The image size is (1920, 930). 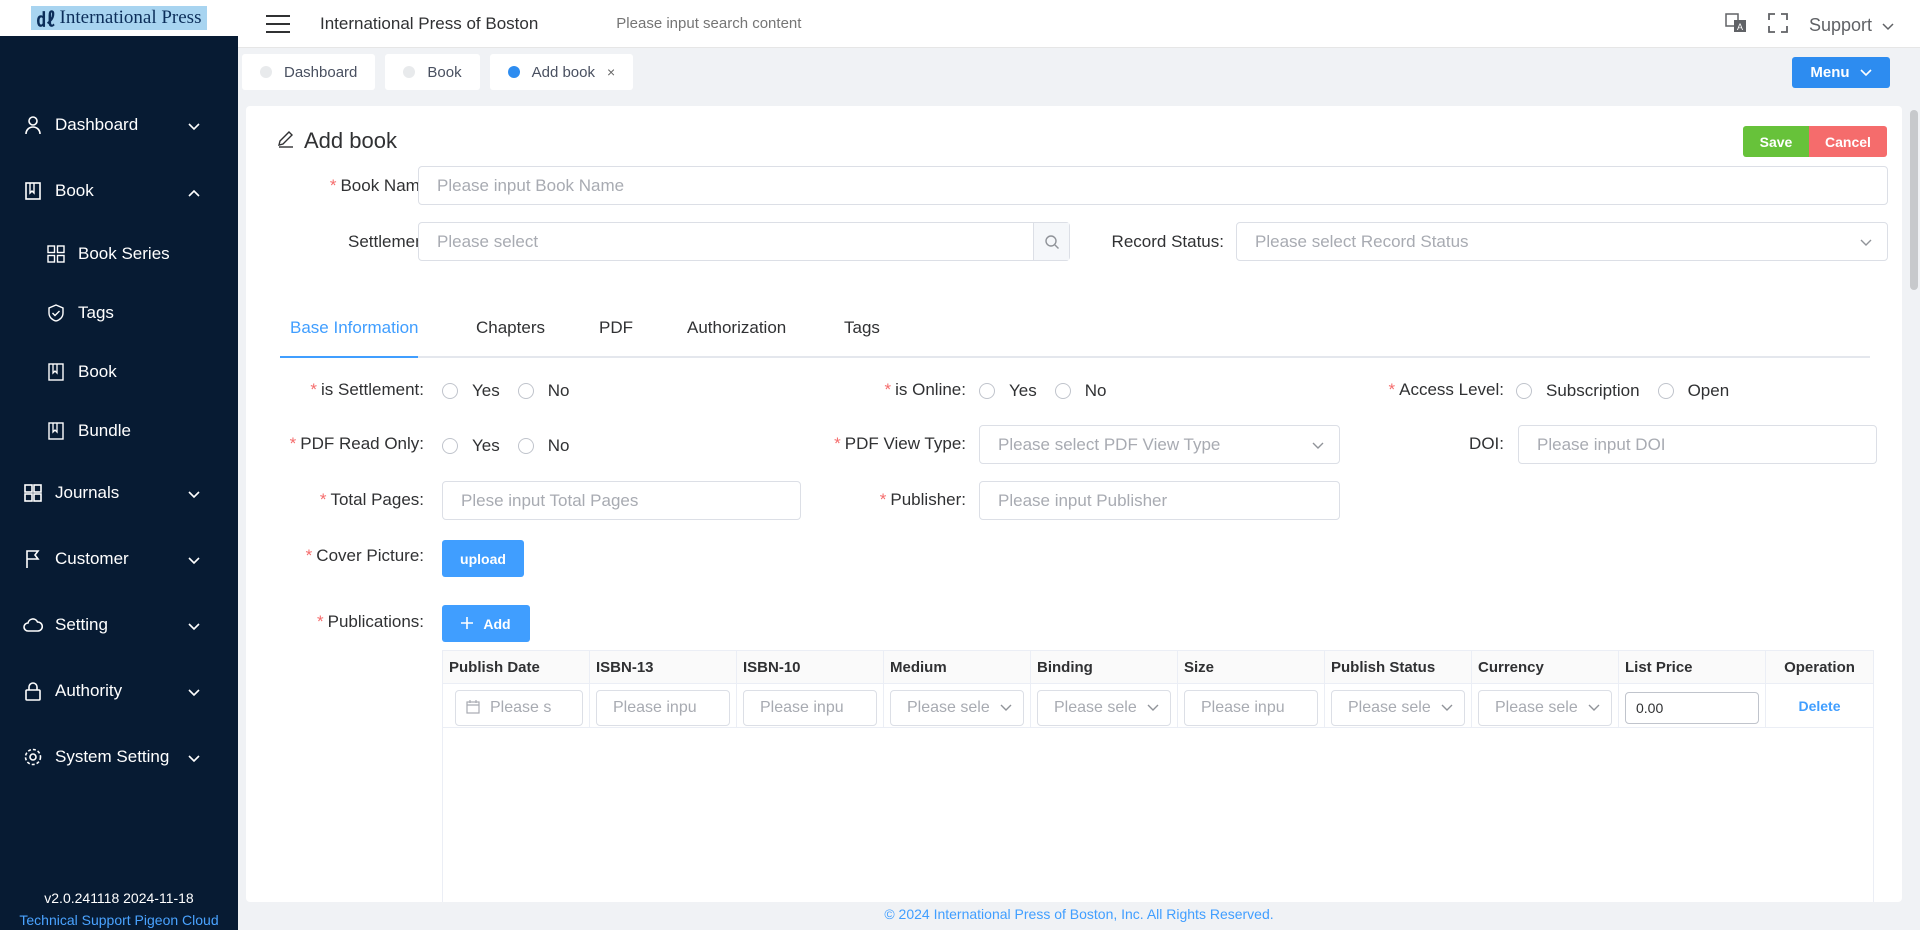 I want to click on save-button: Save, so click(x=1776, y=141).